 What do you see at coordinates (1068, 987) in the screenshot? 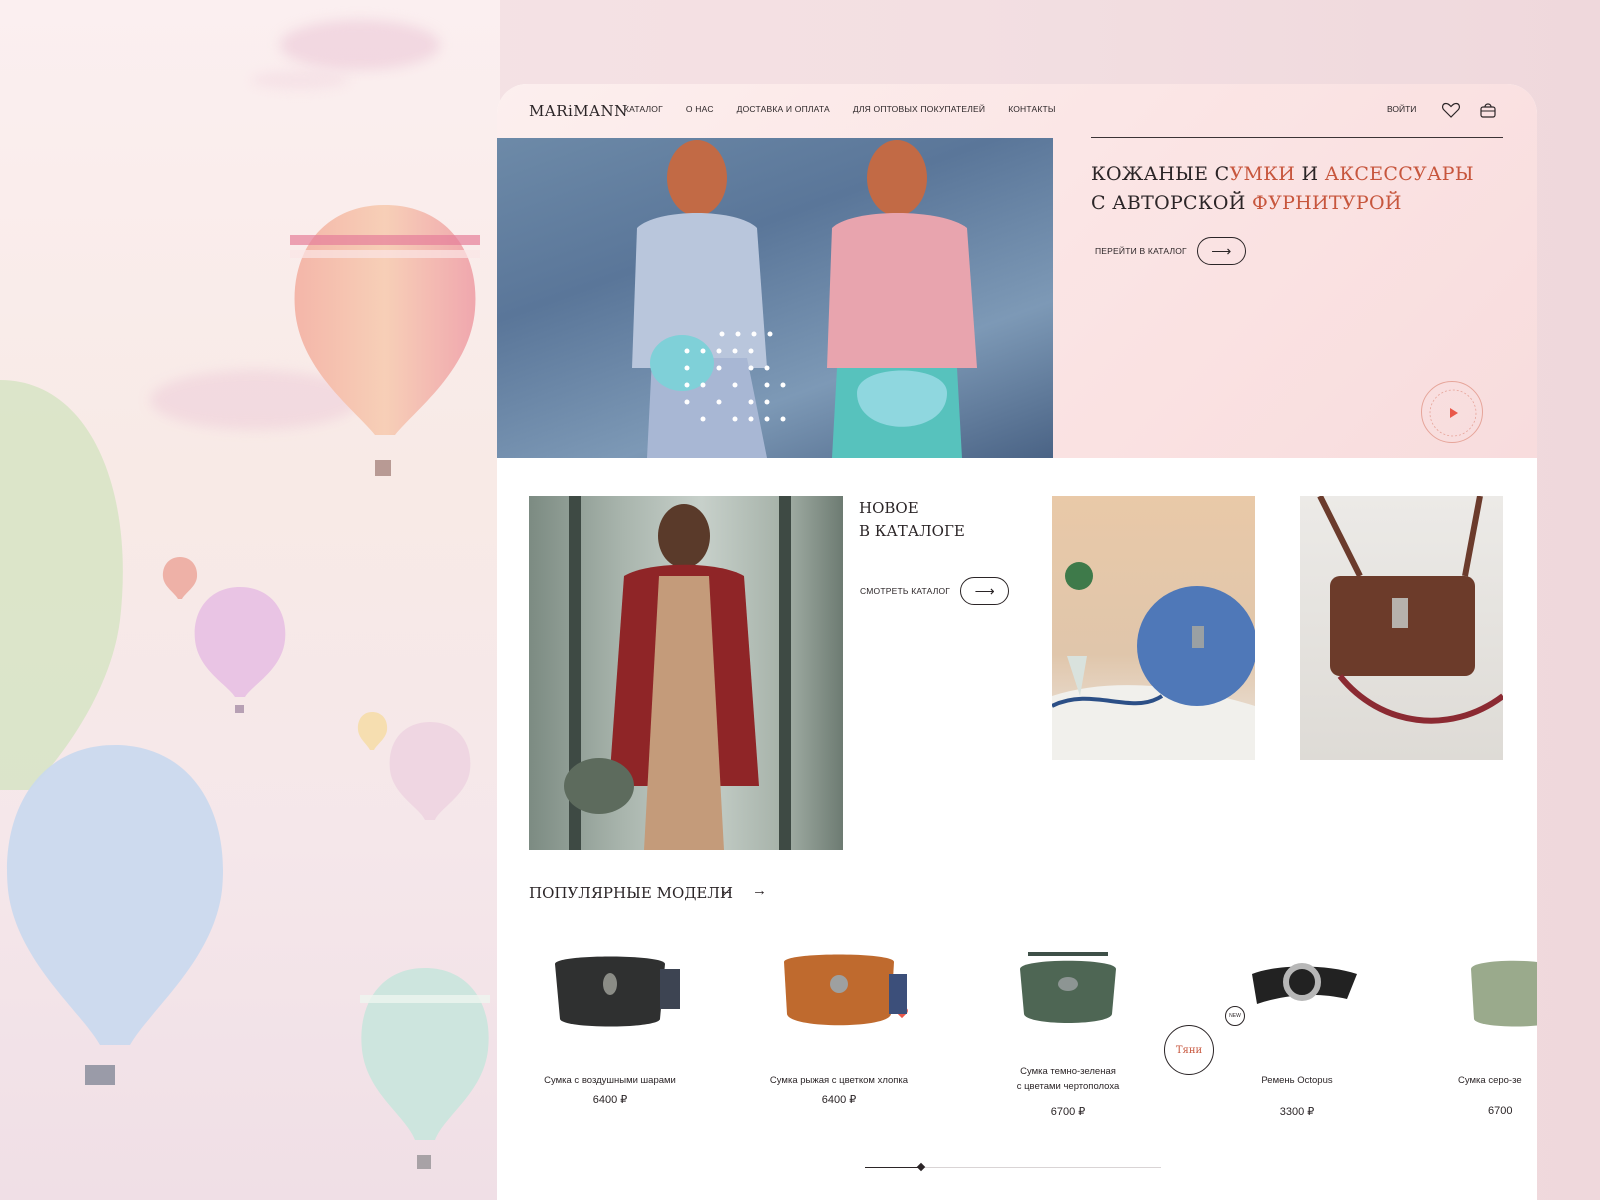
I see `green-bag-image` at bounding box center [1068, 987].